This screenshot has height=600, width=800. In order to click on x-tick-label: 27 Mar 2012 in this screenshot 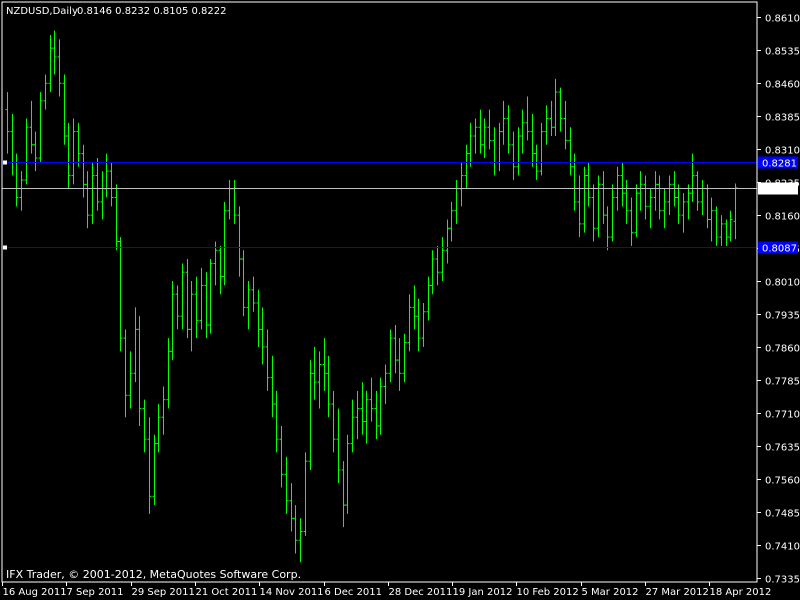, I will do `click(677, 592)`.